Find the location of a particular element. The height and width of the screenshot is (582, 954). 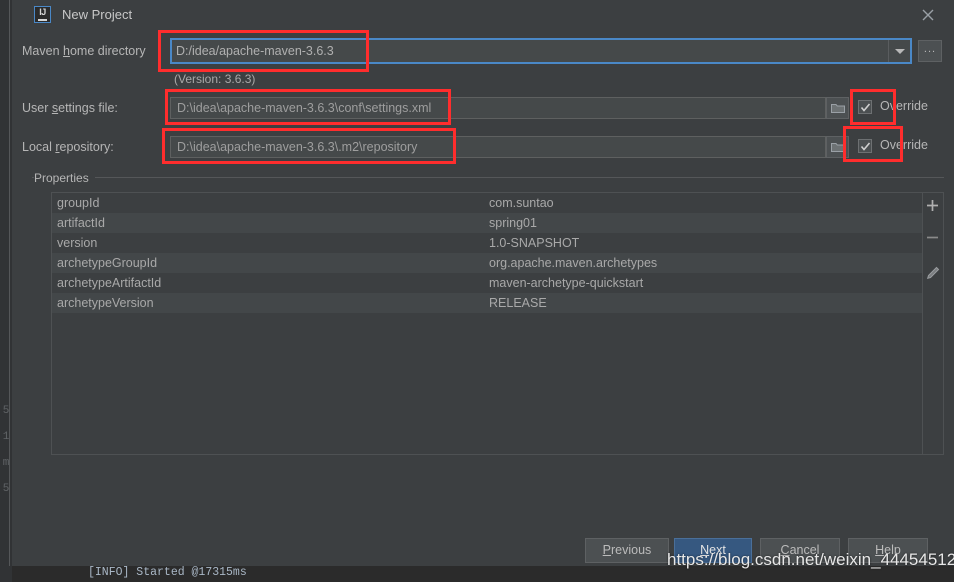

intellij-idea-icon: IJ is located at coordinates (42, 14).